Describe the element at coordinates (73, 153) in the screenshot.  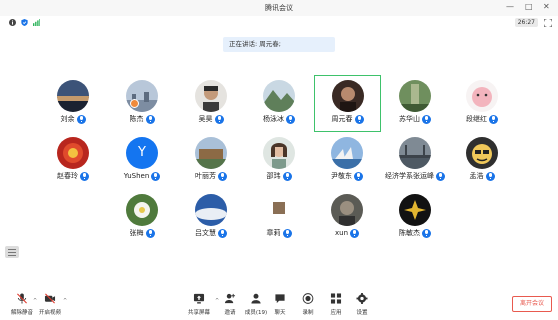
I see `red-lantern-avatar` at that location.